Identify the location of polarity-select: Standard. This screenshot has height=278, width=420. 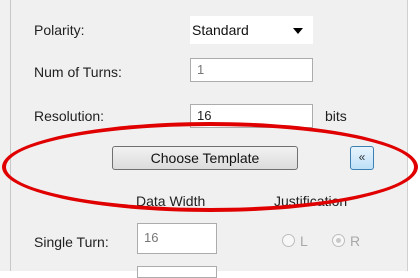
(251, 30).